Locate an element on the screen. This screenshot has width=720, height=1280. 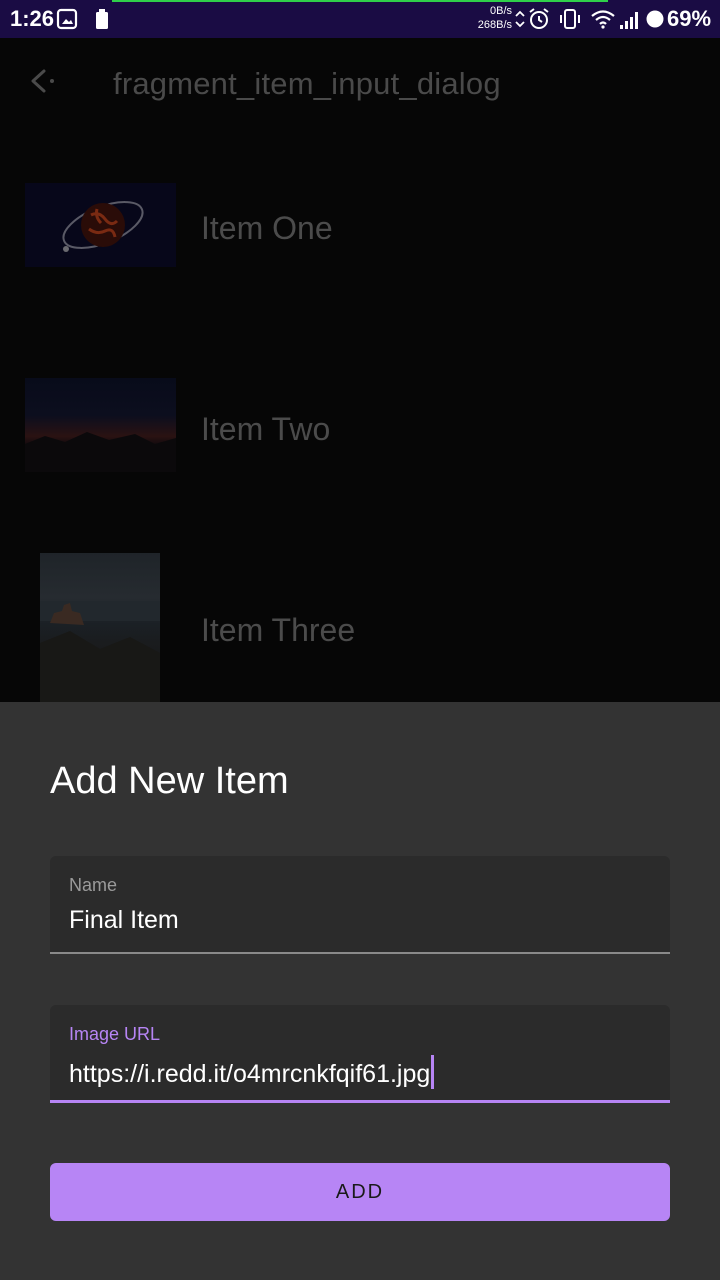
data-arrows-icon is located at coordinates (520, 19).